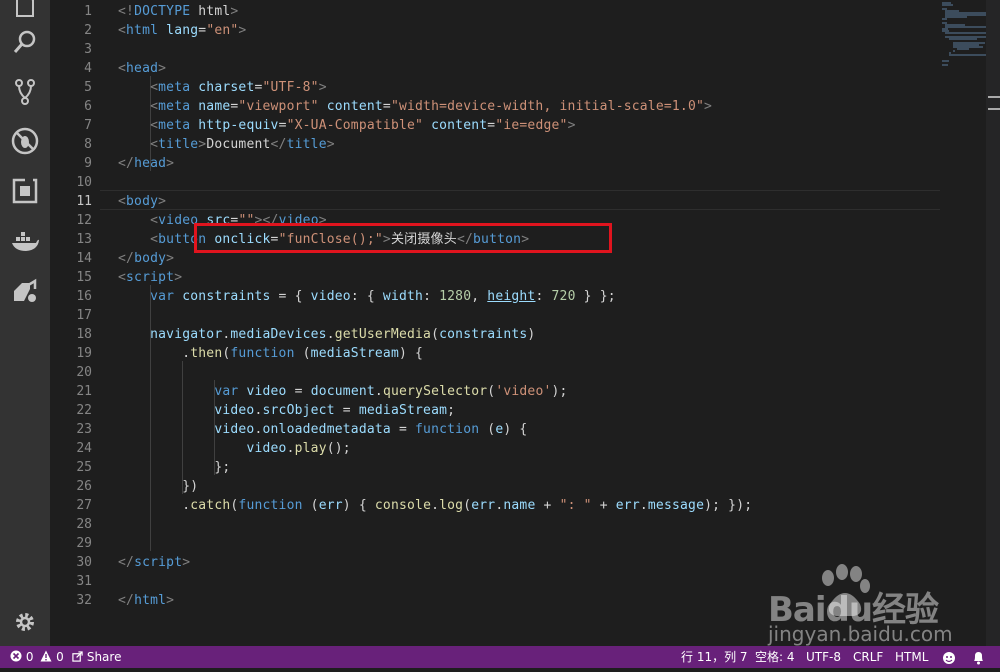 This screenshot has height=672, width=1000. I want to click on code-token: querySelector, so click(435, 391).